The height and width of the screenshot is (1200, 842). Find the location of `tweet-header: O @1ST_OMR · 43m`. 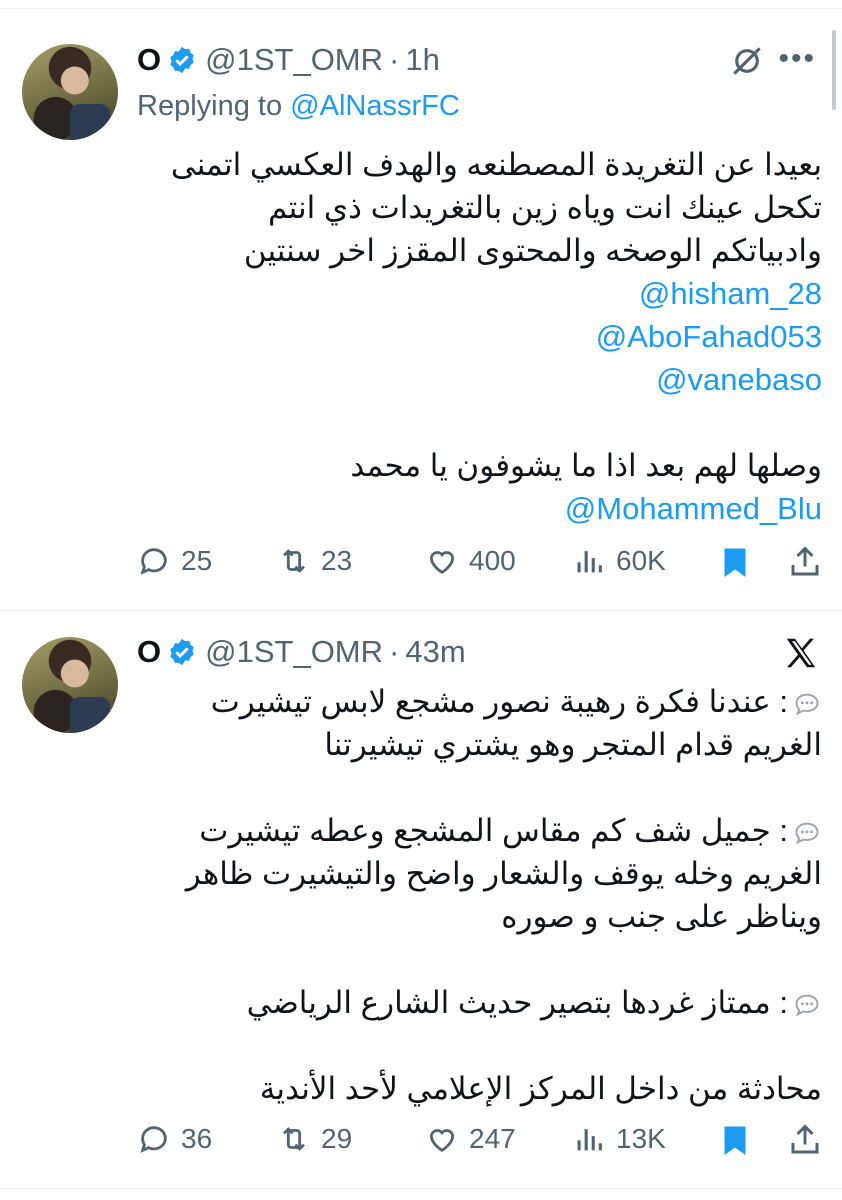

tweet-header: O @1ST_OMR · 43m is located at coordinates (301, 652).